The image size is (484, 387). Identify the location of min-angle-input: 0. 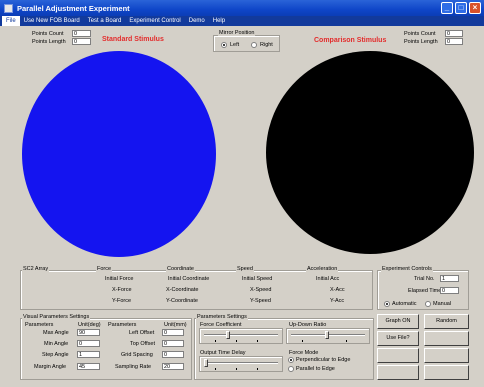
(88, 343).